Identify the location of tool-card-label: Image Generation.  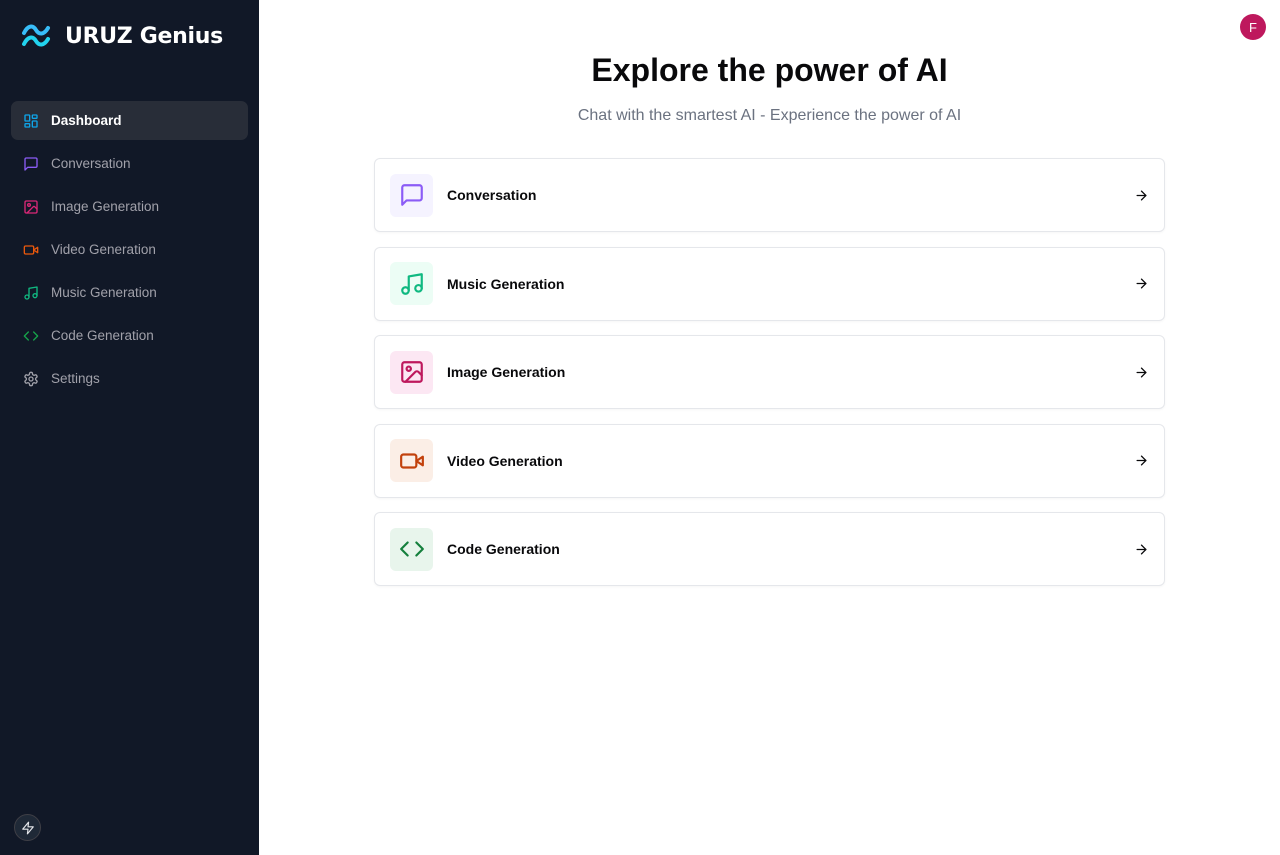
(506, 372).